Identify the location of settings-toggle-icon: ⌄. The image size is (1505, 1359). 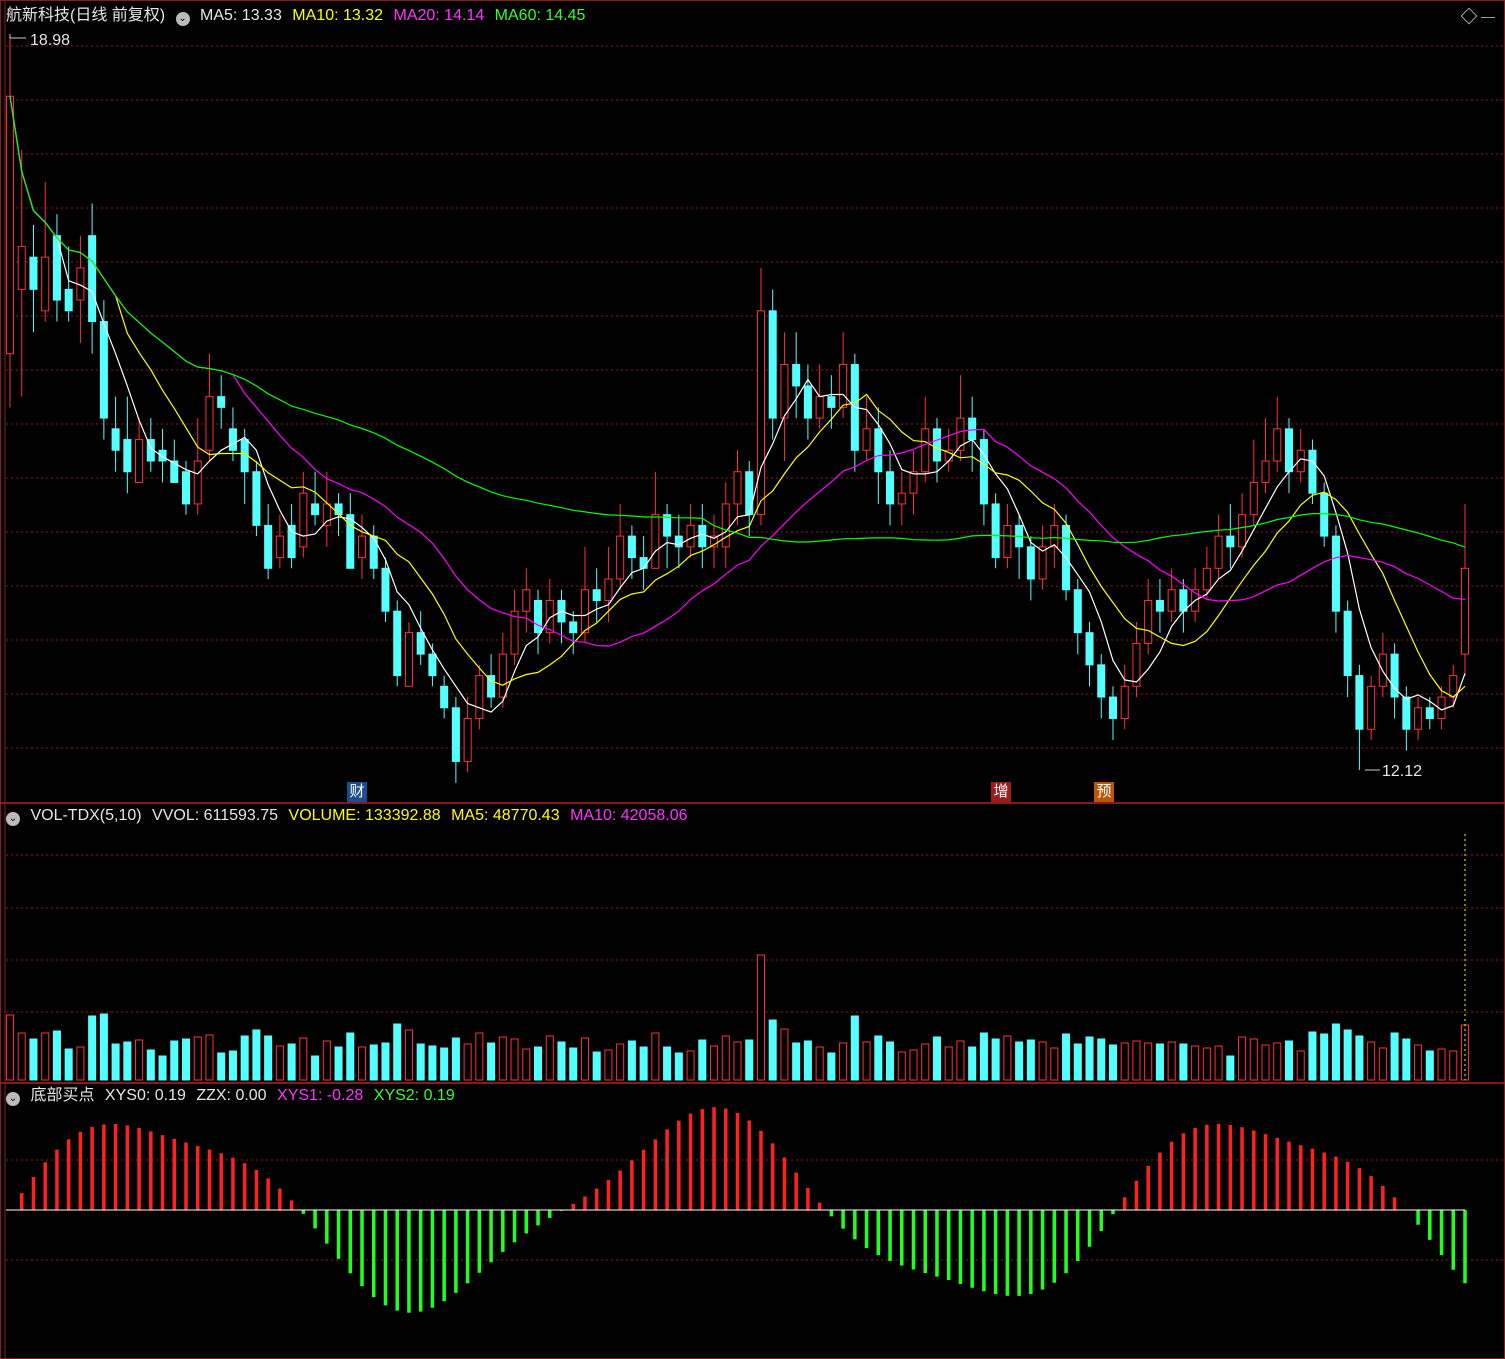
(182, 19).